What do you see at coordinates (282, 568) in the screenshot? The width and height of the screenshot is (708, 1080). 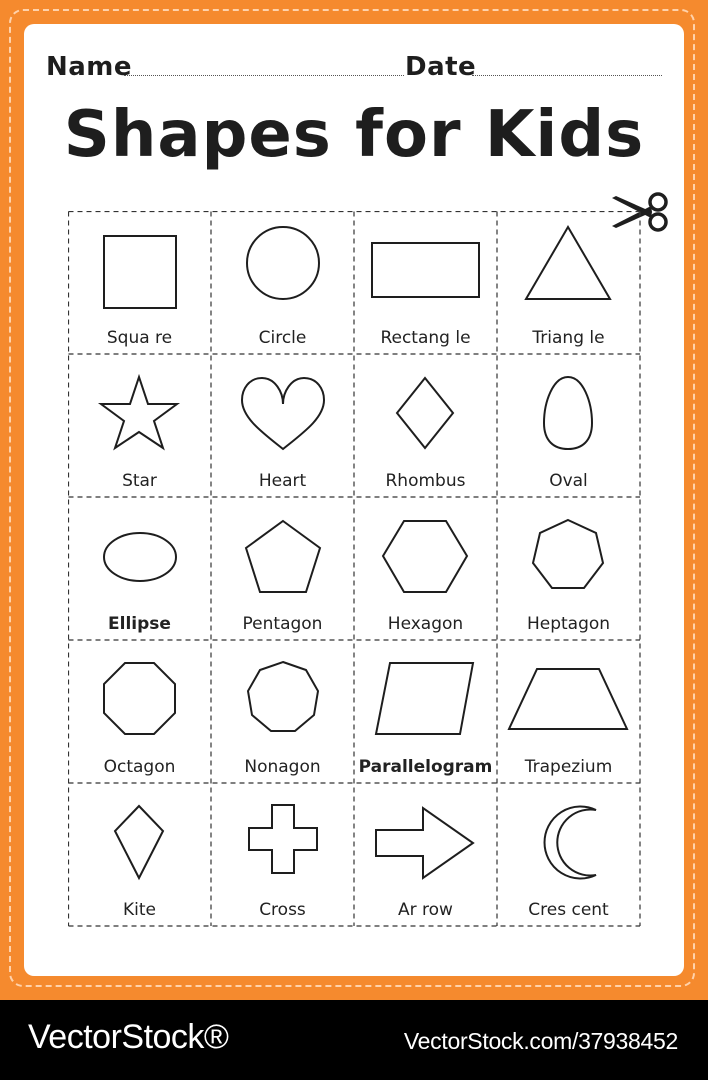 I see `shape-card: Pentagon` at bounding box center [282, 568].